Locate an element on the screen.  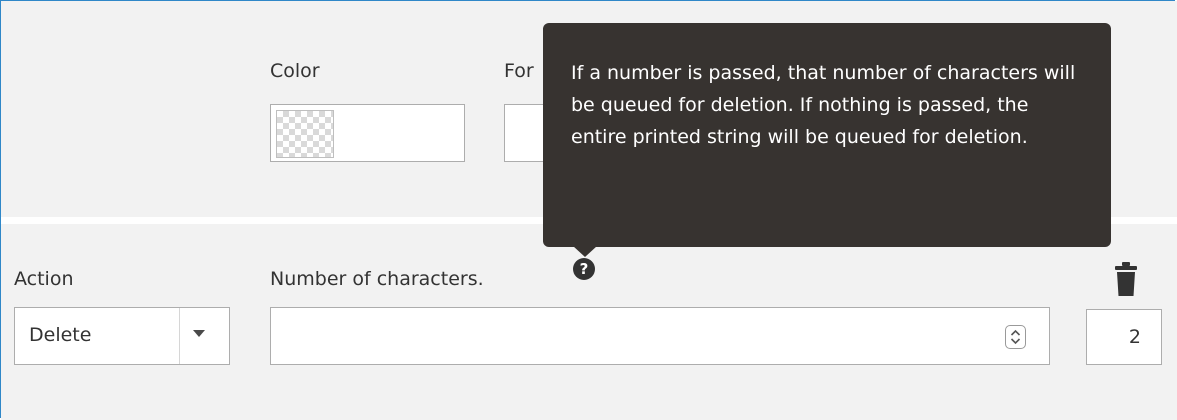
sort-order-input: 2 is located at coordinates (1124, 337).